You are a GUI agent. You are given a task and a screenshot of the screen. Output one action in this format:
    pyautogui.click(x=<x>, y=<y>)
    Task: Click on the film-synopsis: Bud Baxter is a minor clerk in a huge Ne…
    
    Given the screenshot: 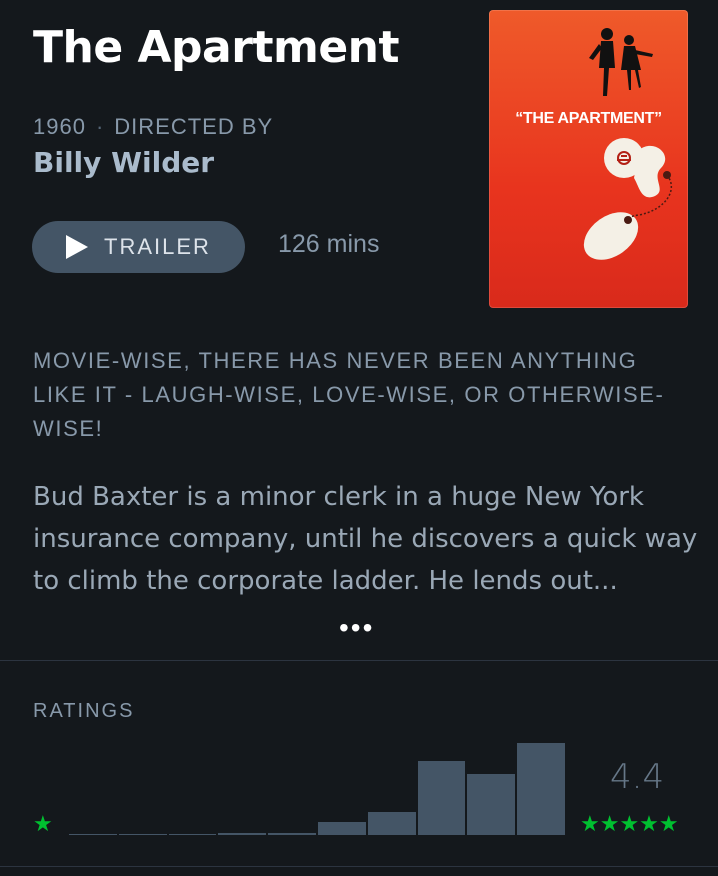 What is the action you would take?
    pyautogui.click(x=368, y=539)
    